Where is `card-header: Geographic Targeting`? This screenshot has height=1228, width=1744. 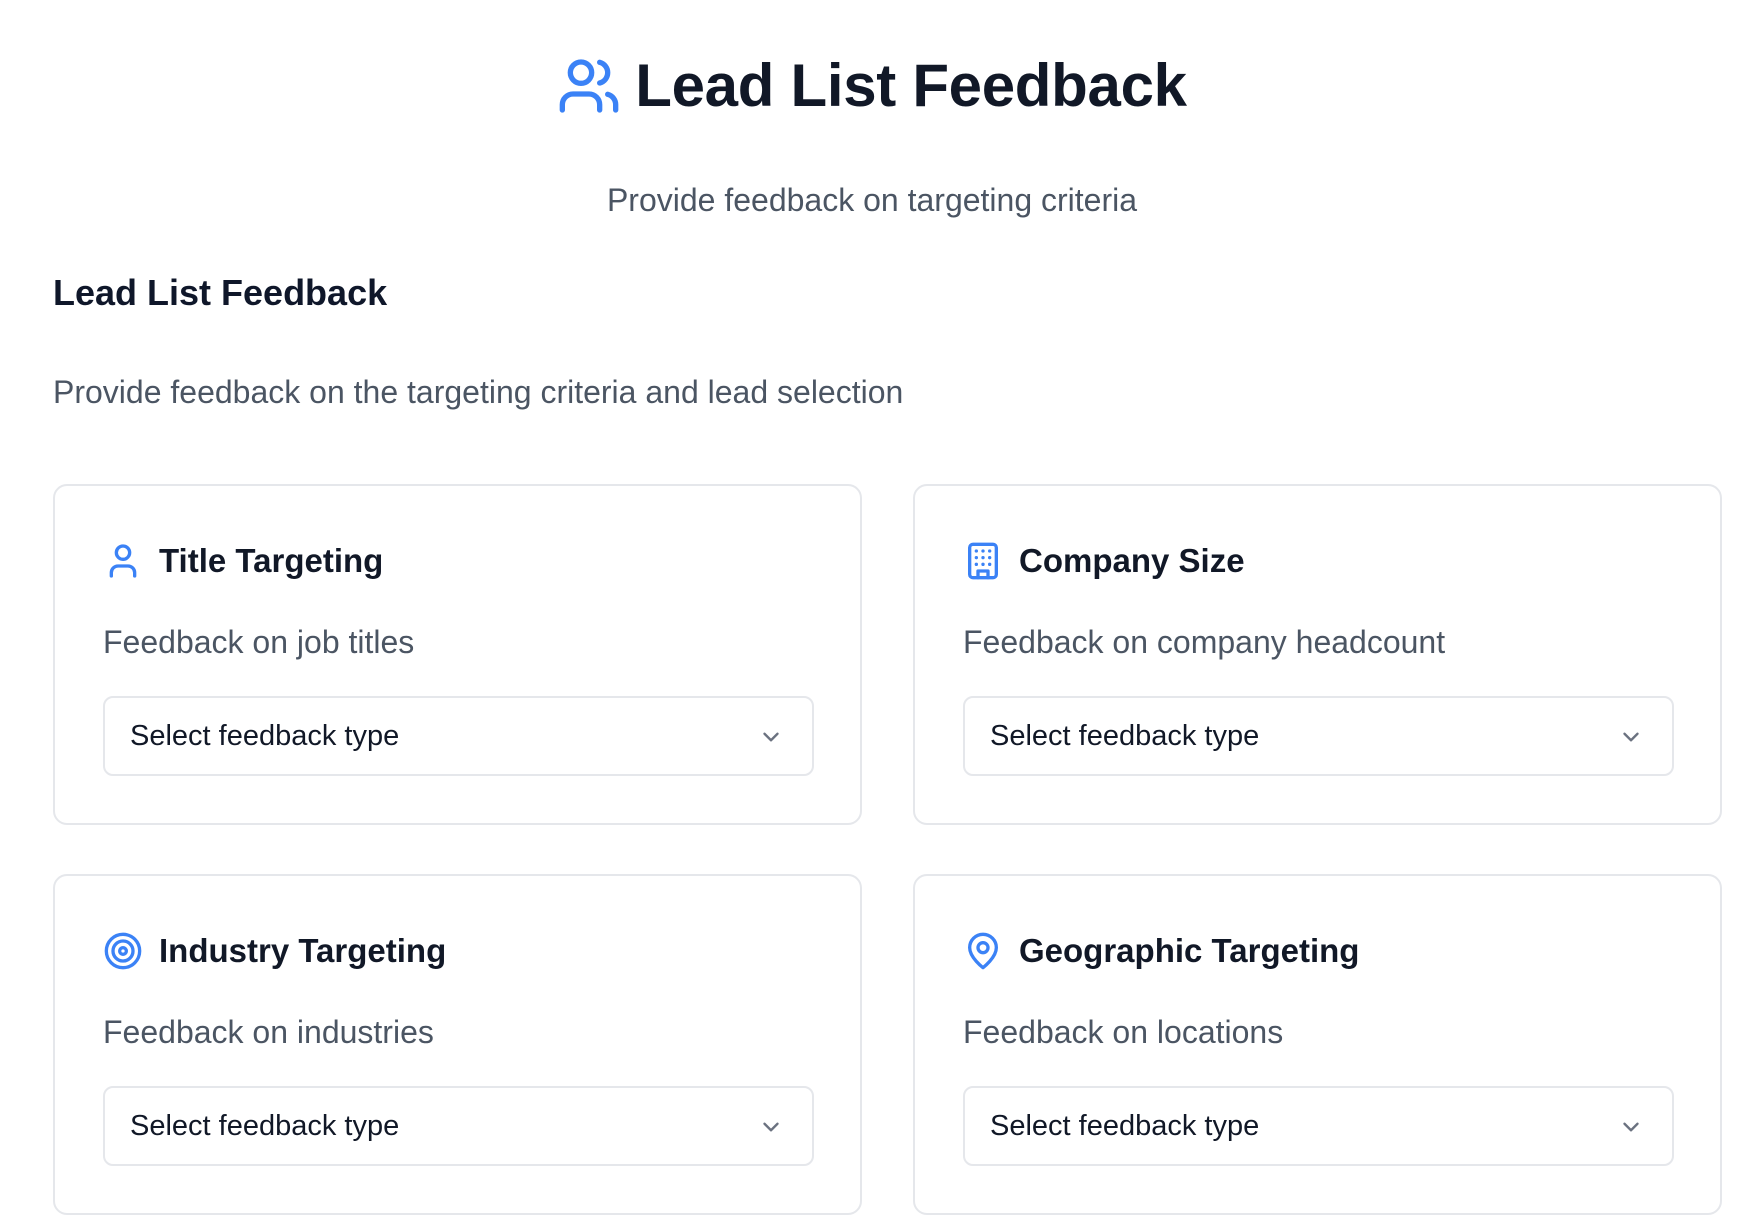 card-header: Geographic Targeting is located at coordinates (1161, 951).